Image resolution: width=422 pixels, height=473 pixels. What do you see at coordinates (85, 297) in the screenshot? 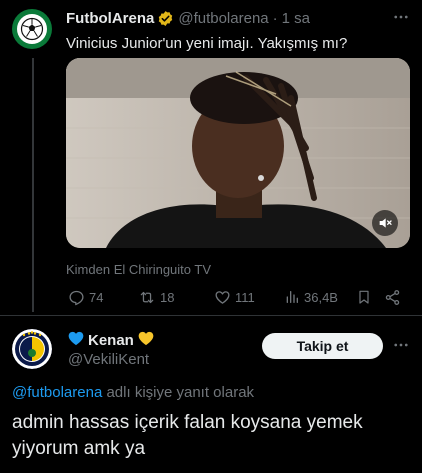
I see `reply-button: 74` at bounding box center [85, 297].